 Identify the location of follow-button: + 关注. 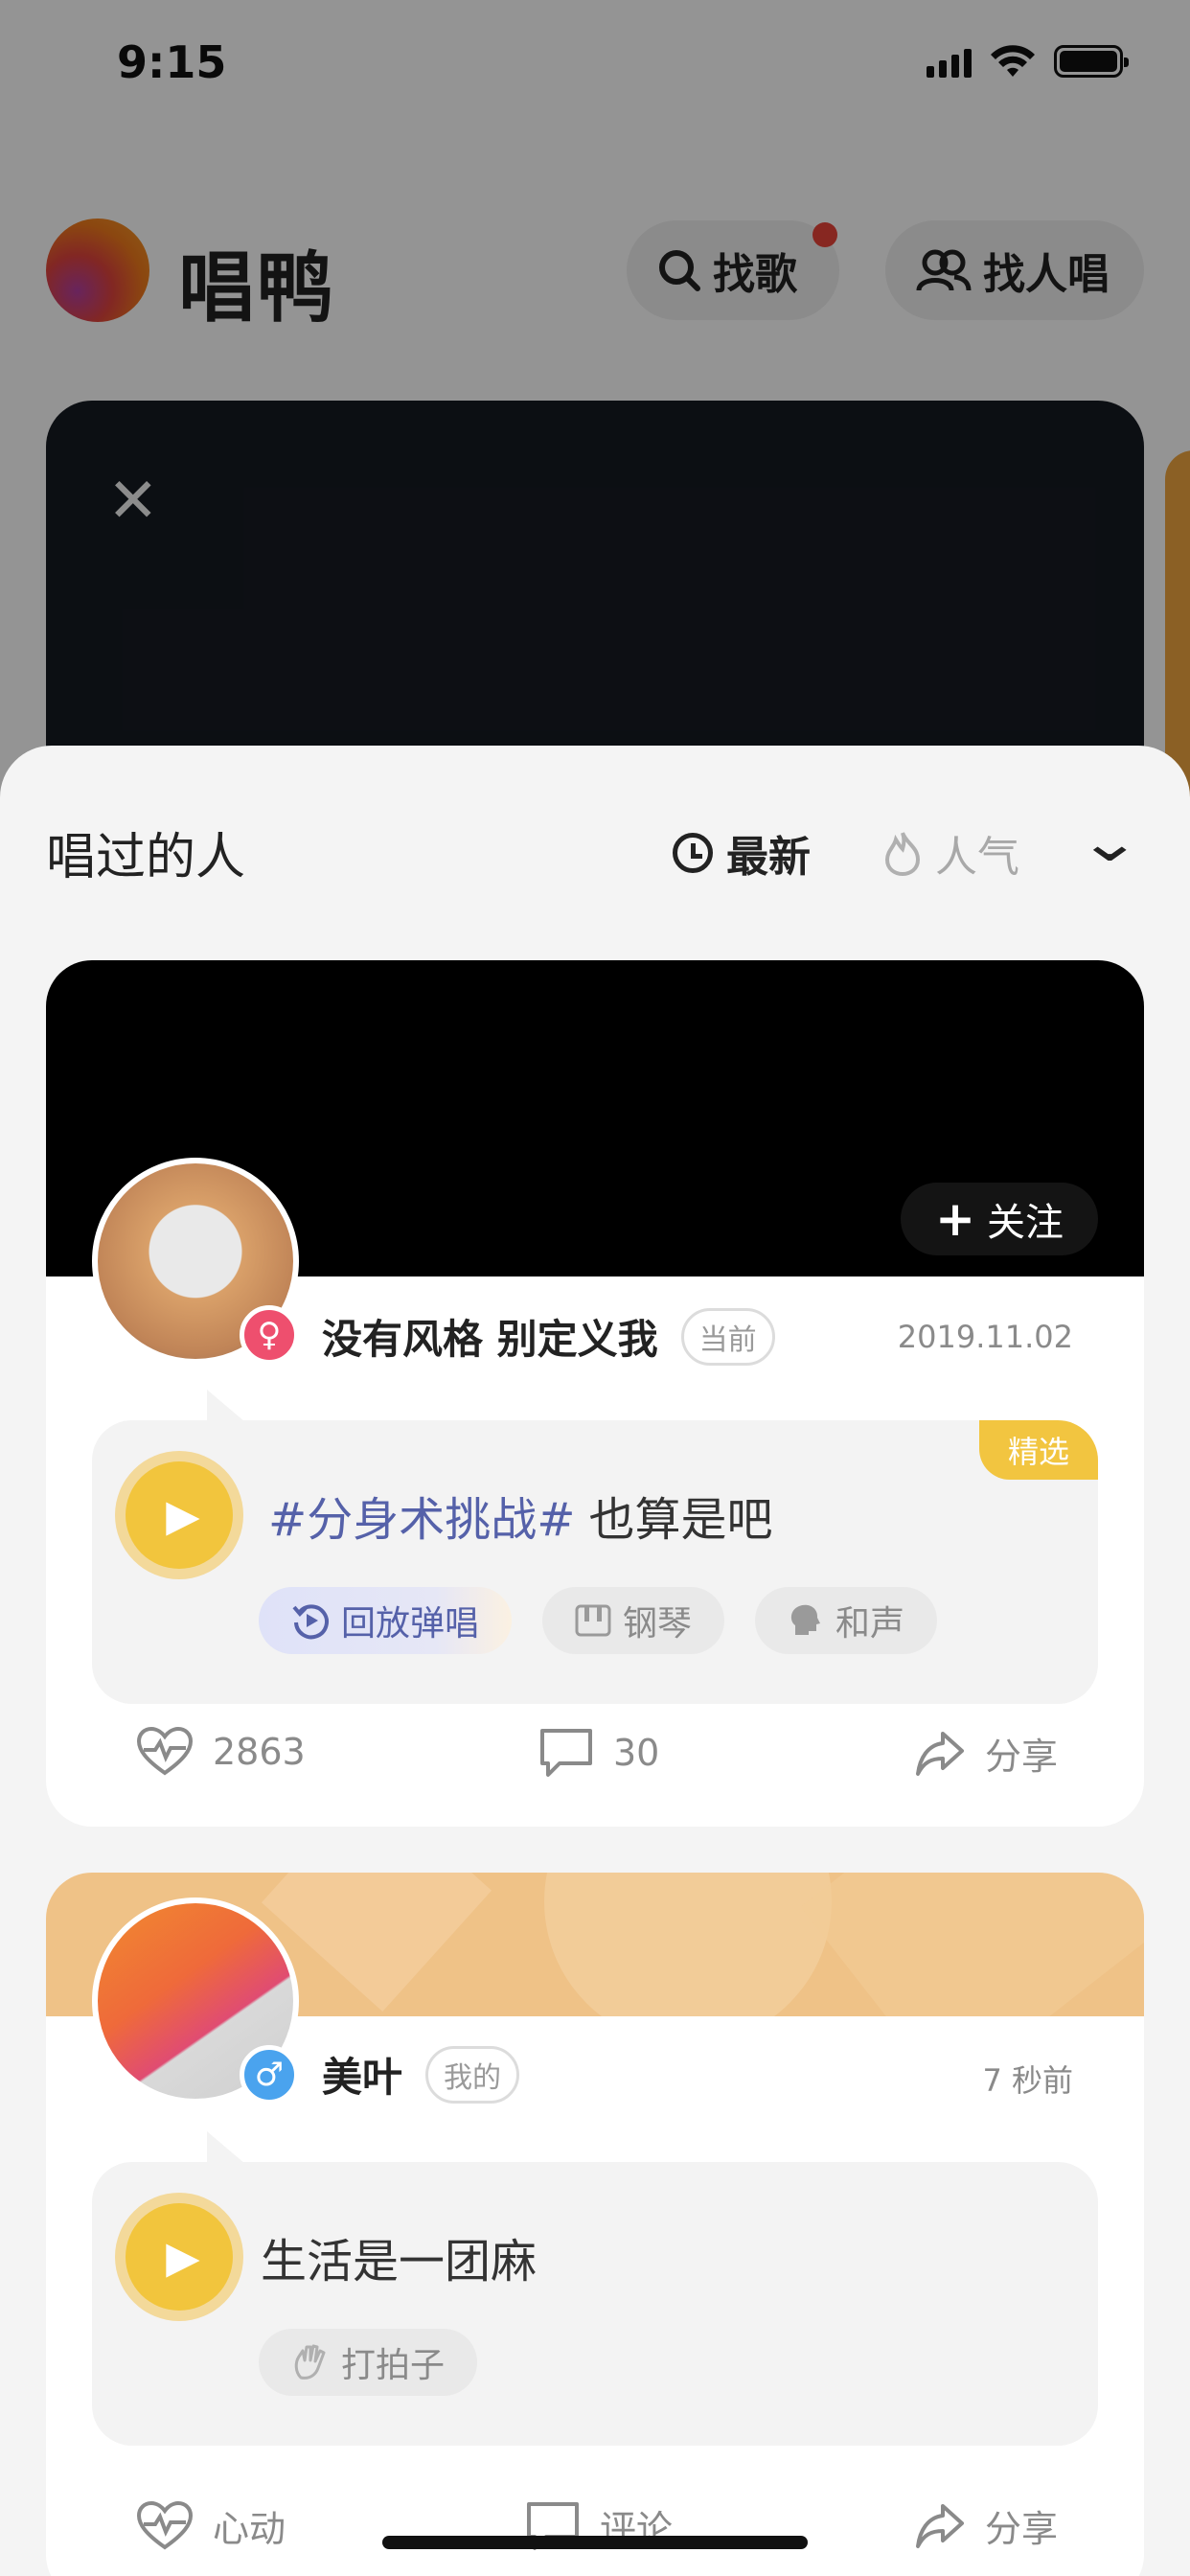
(1000, 1219).